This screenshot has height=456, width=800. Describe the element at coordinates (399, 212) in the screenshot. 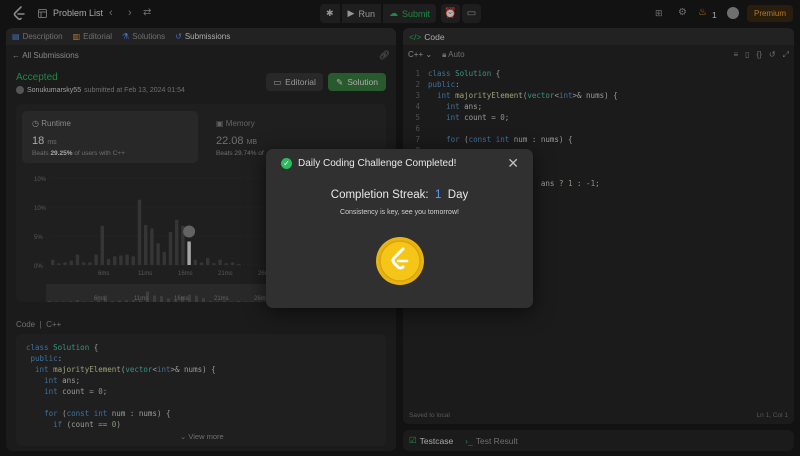

I see `modal-message: Consistency is key, see you tomorrow!` at that location.